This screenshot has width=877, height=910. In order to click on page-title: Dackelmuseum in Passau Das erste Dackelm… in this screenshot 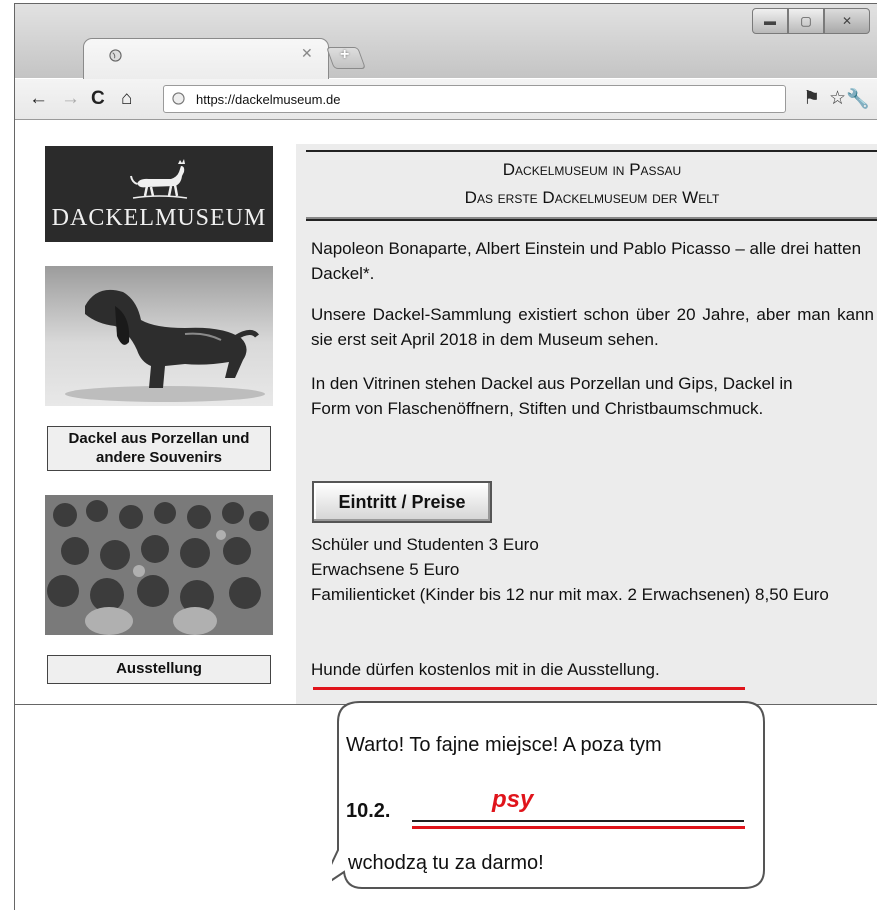, I will do `click(591, 185)`.